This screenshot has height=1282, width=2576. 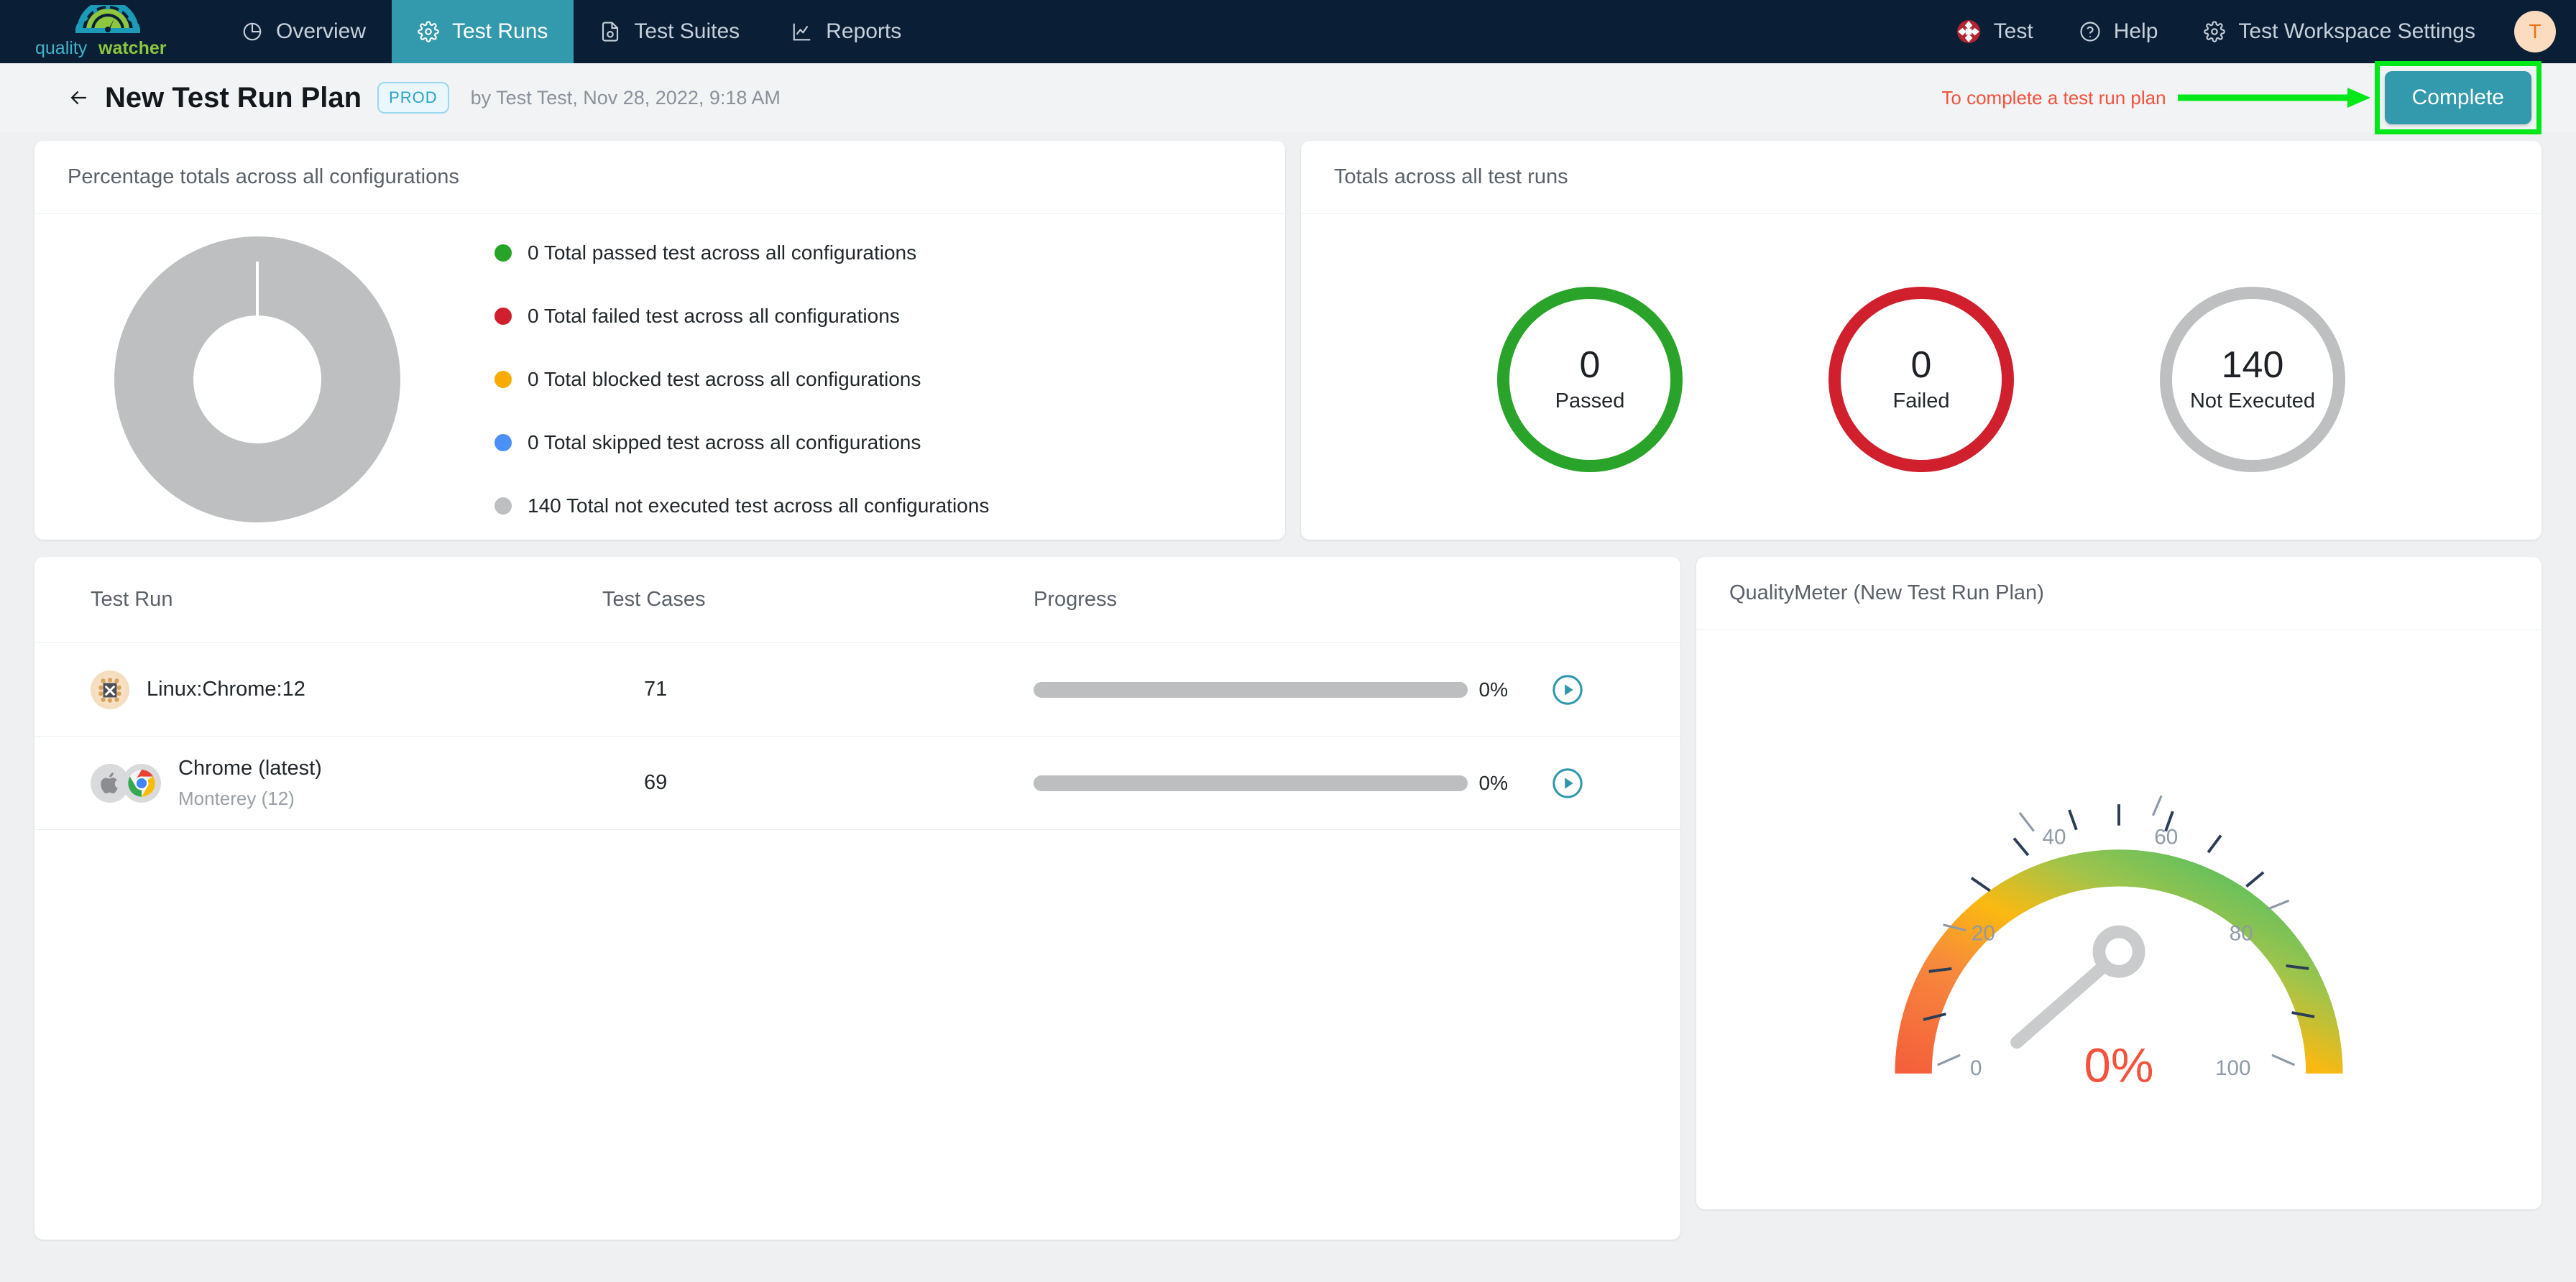 I want to click on gauge-tick-60: 60, so click(x=2166, y=837).